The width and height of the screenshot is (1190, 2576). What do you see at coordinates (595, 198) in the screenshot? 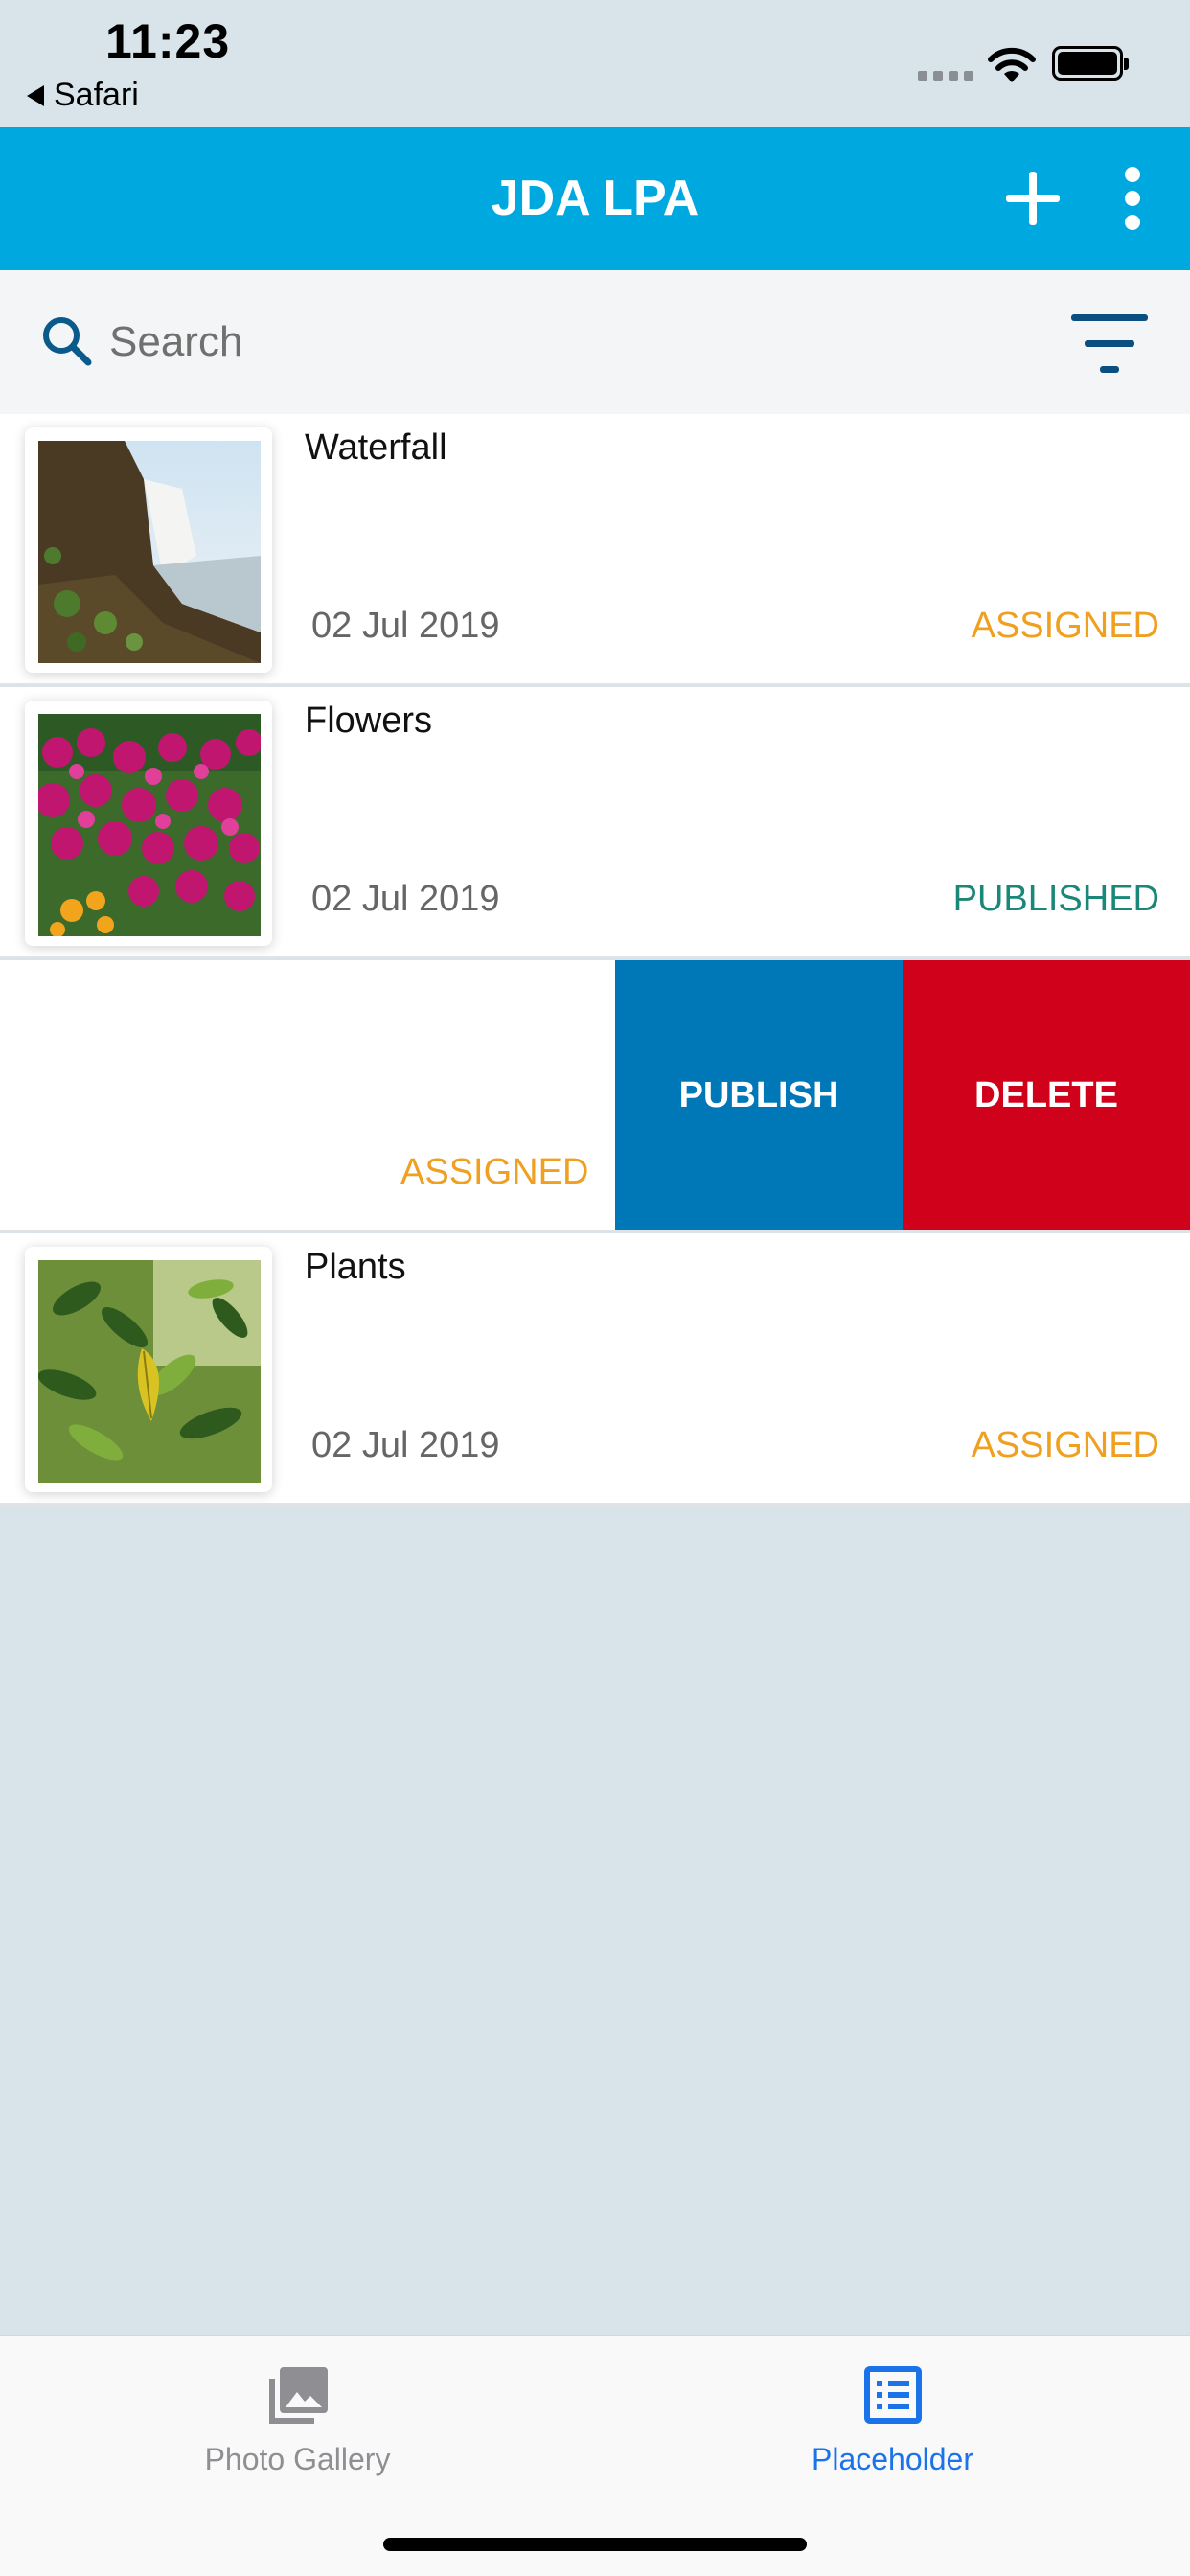
I see `app-bar: JDA LPA` at bounding box center [595, 198].